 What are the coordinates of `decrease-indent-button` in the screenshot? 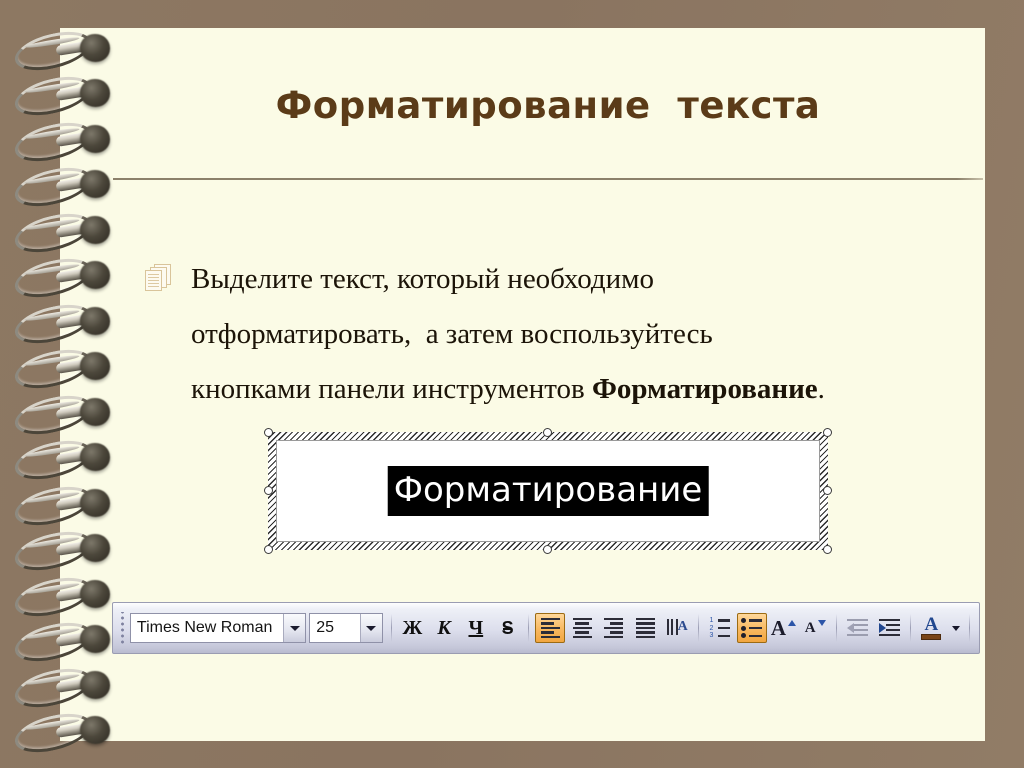 It's located at (858, 628).